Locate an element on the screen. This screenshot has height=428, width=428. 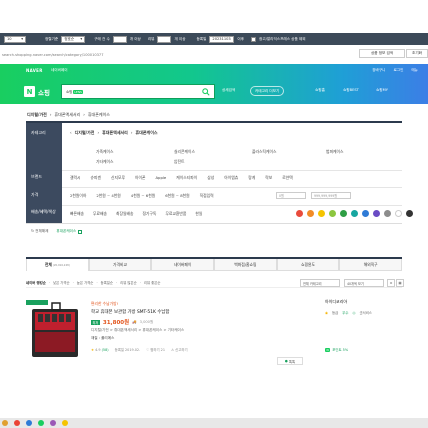
price-item: 2천원 ~ 4천원 is located at coordinates (108, 196).